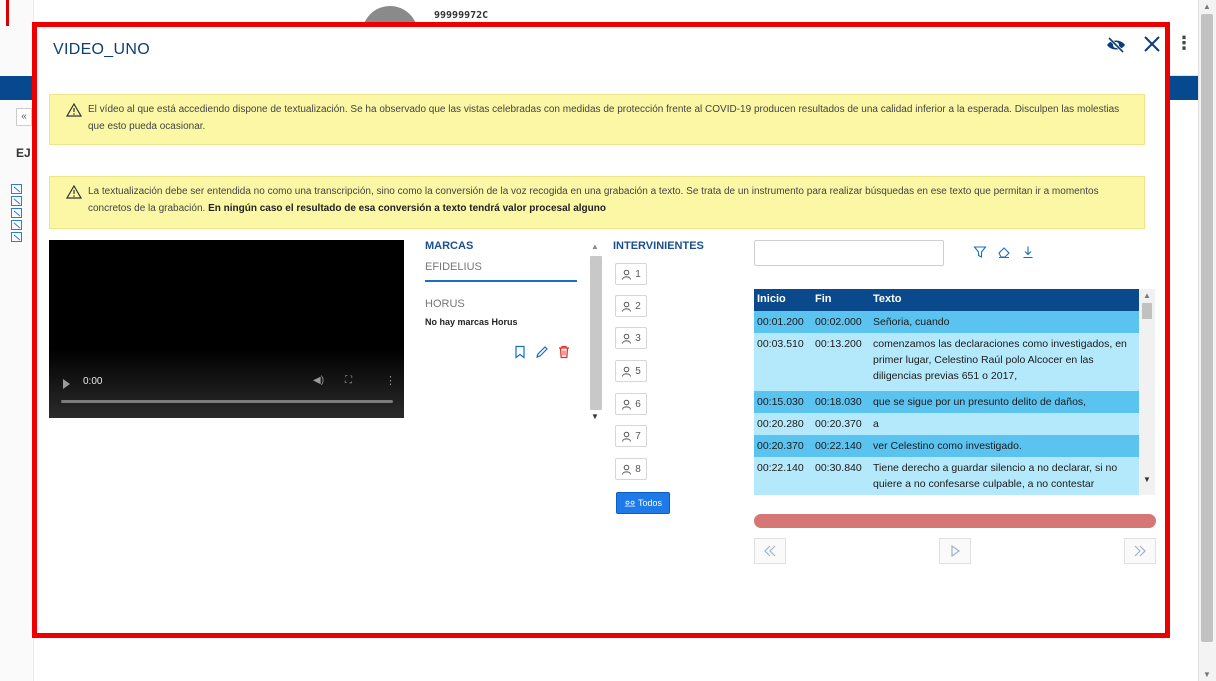  I want to click on eye-off-icon, so click(1116, 45).